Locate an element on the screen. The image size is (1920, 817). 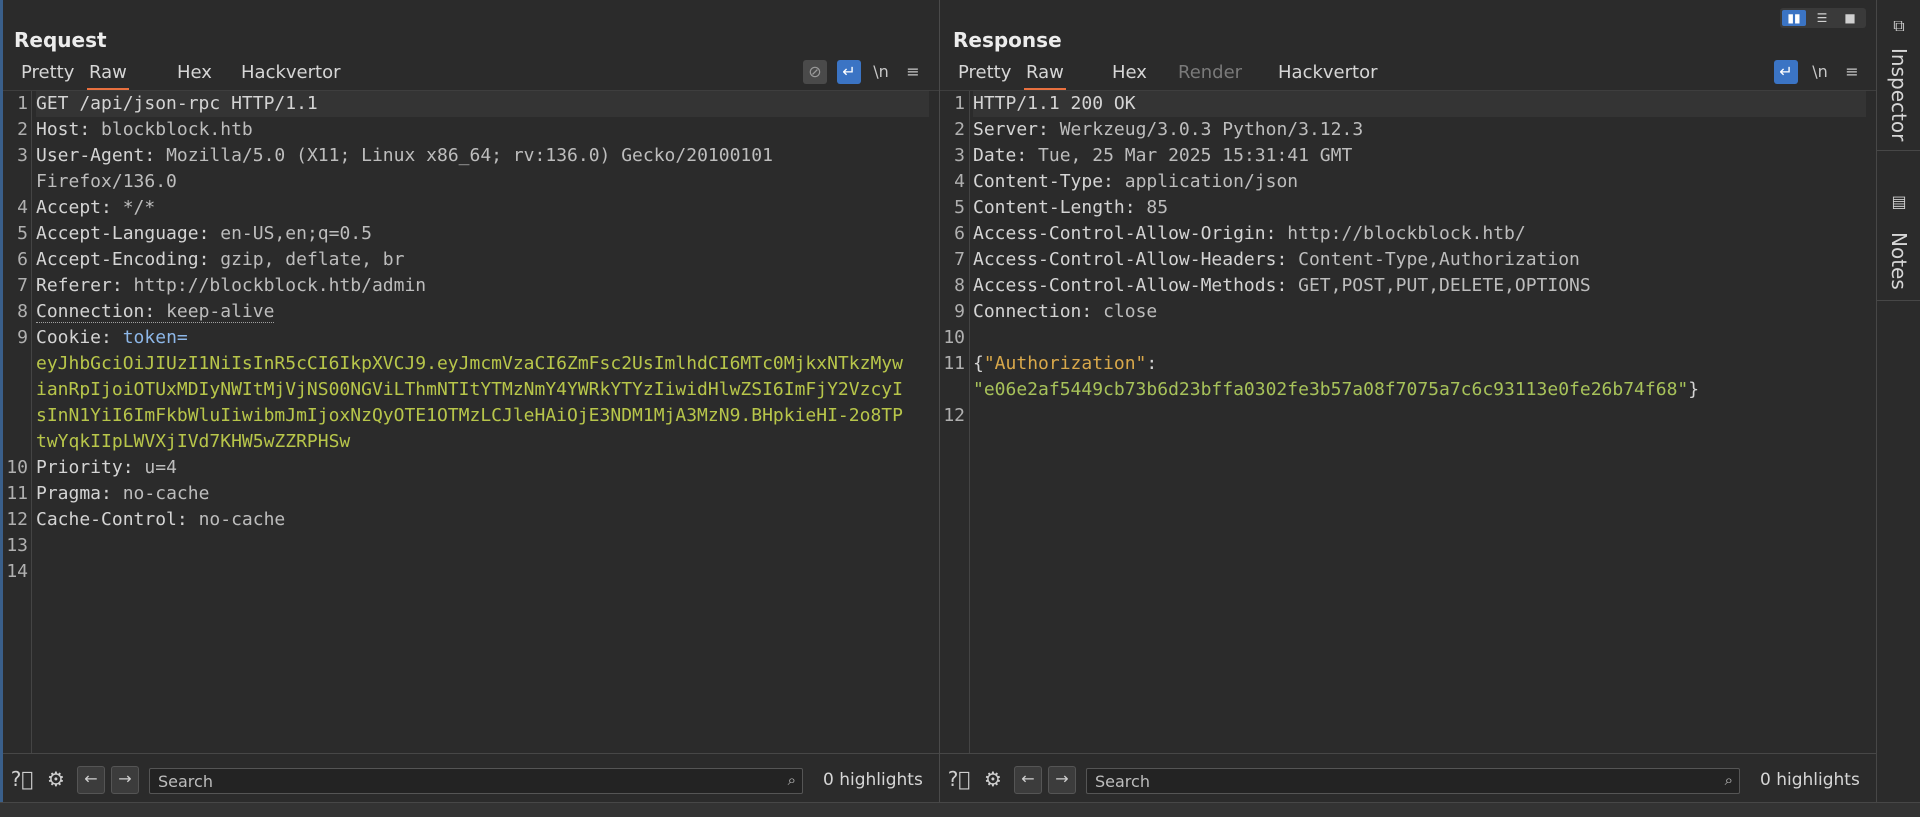
header-value: GET,POST,PUT,DELETE,OPTIONS is located at coordinates (1444, 285).